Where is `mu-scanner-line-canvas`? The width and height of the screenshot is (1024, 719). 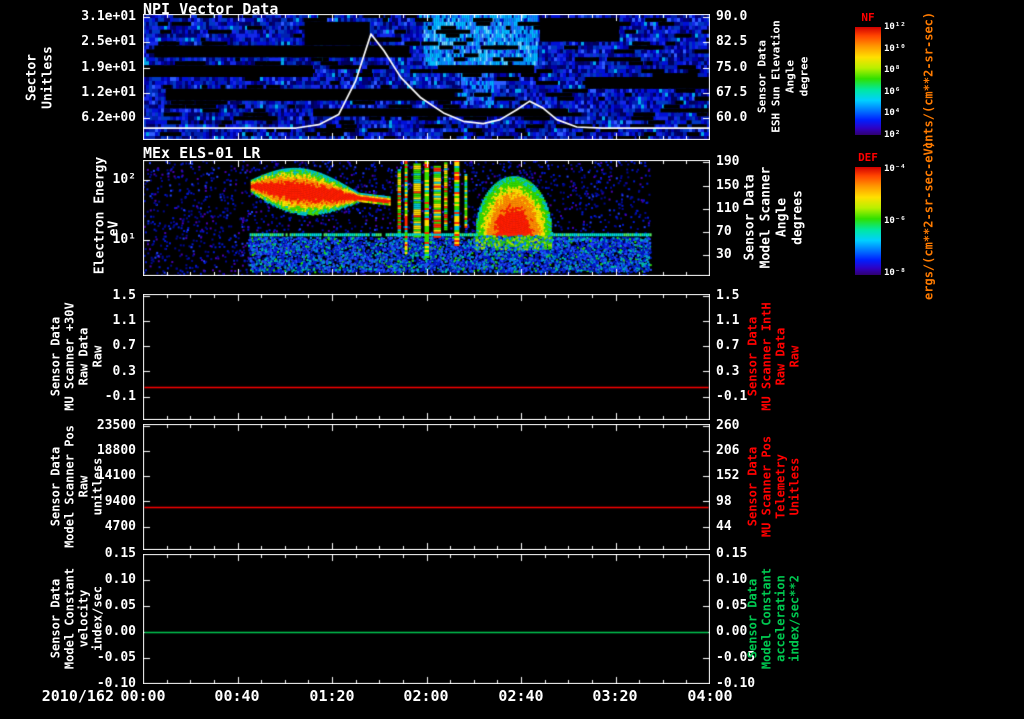 mu-scanner-line-canvas is located at coordinates (426, 357).